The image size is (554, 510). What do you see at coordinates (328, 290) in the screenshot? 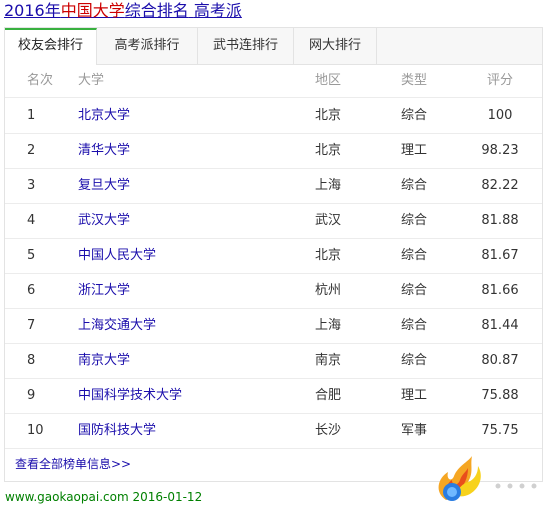
I see `row-region: 杭州` at bounding box center [328, 290].